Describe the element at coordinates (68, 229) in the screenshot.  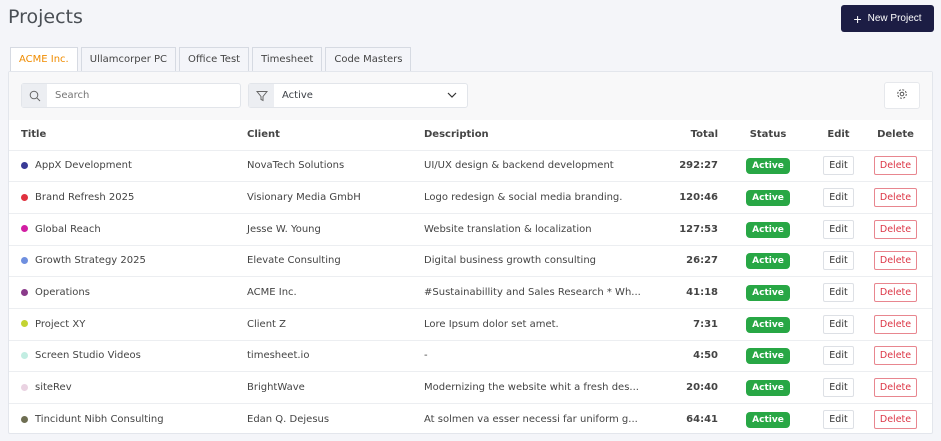
I see `project-title: Global Reach` at that location.